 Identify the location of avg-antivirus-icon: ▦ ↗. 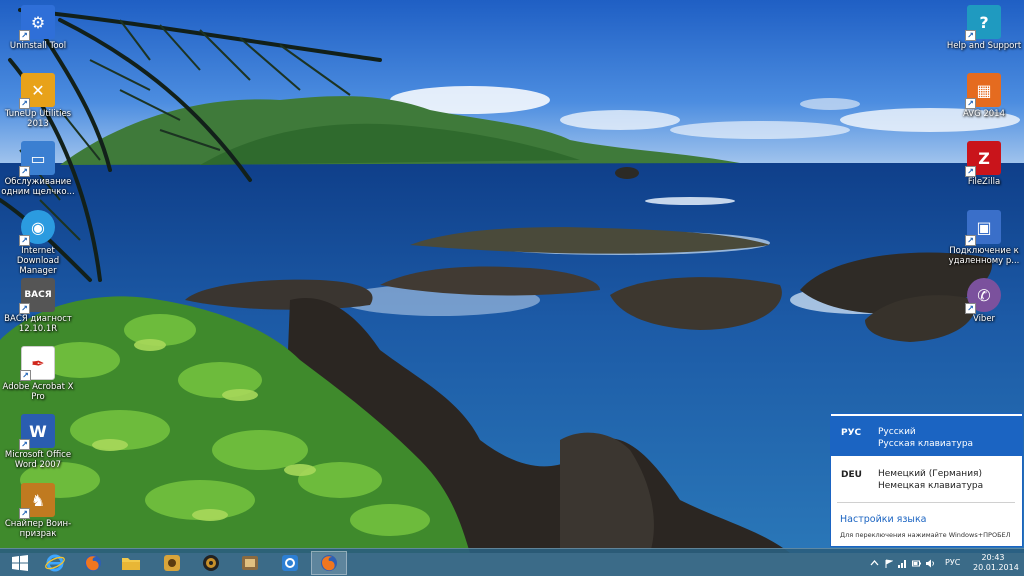
(983, 91).